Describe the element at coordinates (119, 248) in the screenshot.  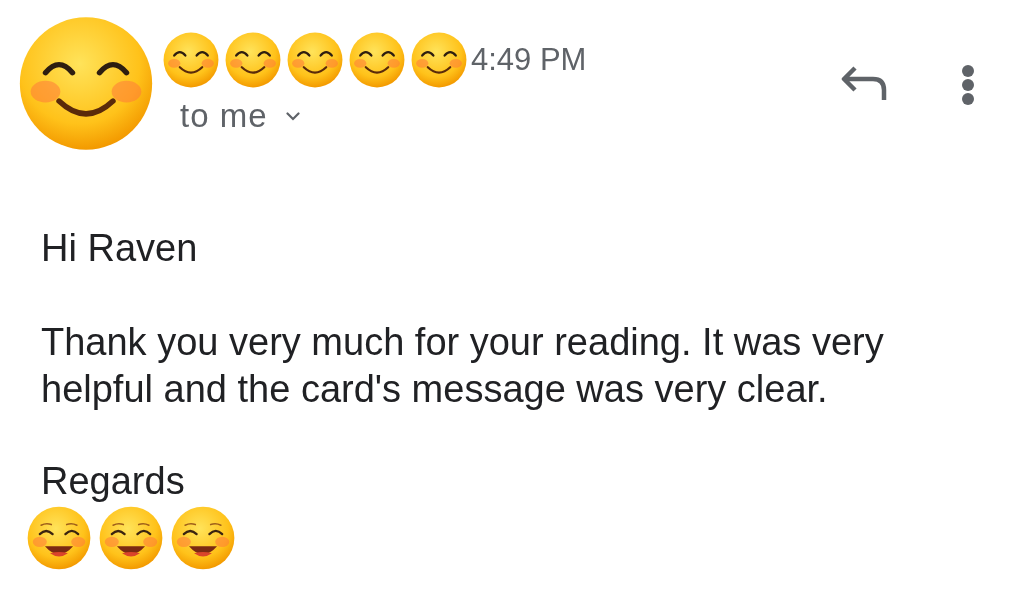
I see `greeting-text: Hi Raven` at that location.